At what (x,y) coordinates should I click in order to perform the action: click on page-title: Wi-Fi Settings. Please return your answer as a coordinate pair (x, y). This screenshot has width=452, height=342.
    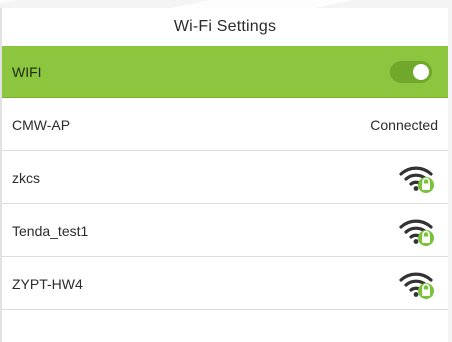
    Looking at the image, I should click on (225, 26).